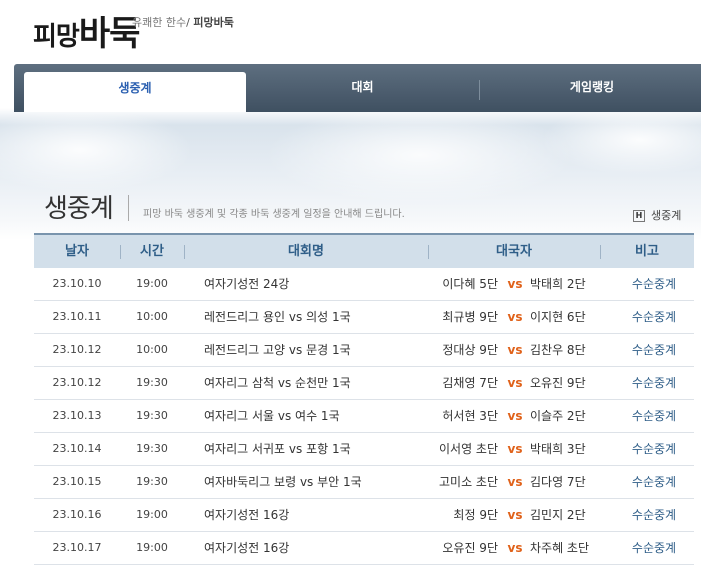 This screenshot has height=567, width=701. What do you see at coordinates (470, 317) in the screenshot?
I see `row-player-1: 최규병 9단` at bounding box center [470, 317].